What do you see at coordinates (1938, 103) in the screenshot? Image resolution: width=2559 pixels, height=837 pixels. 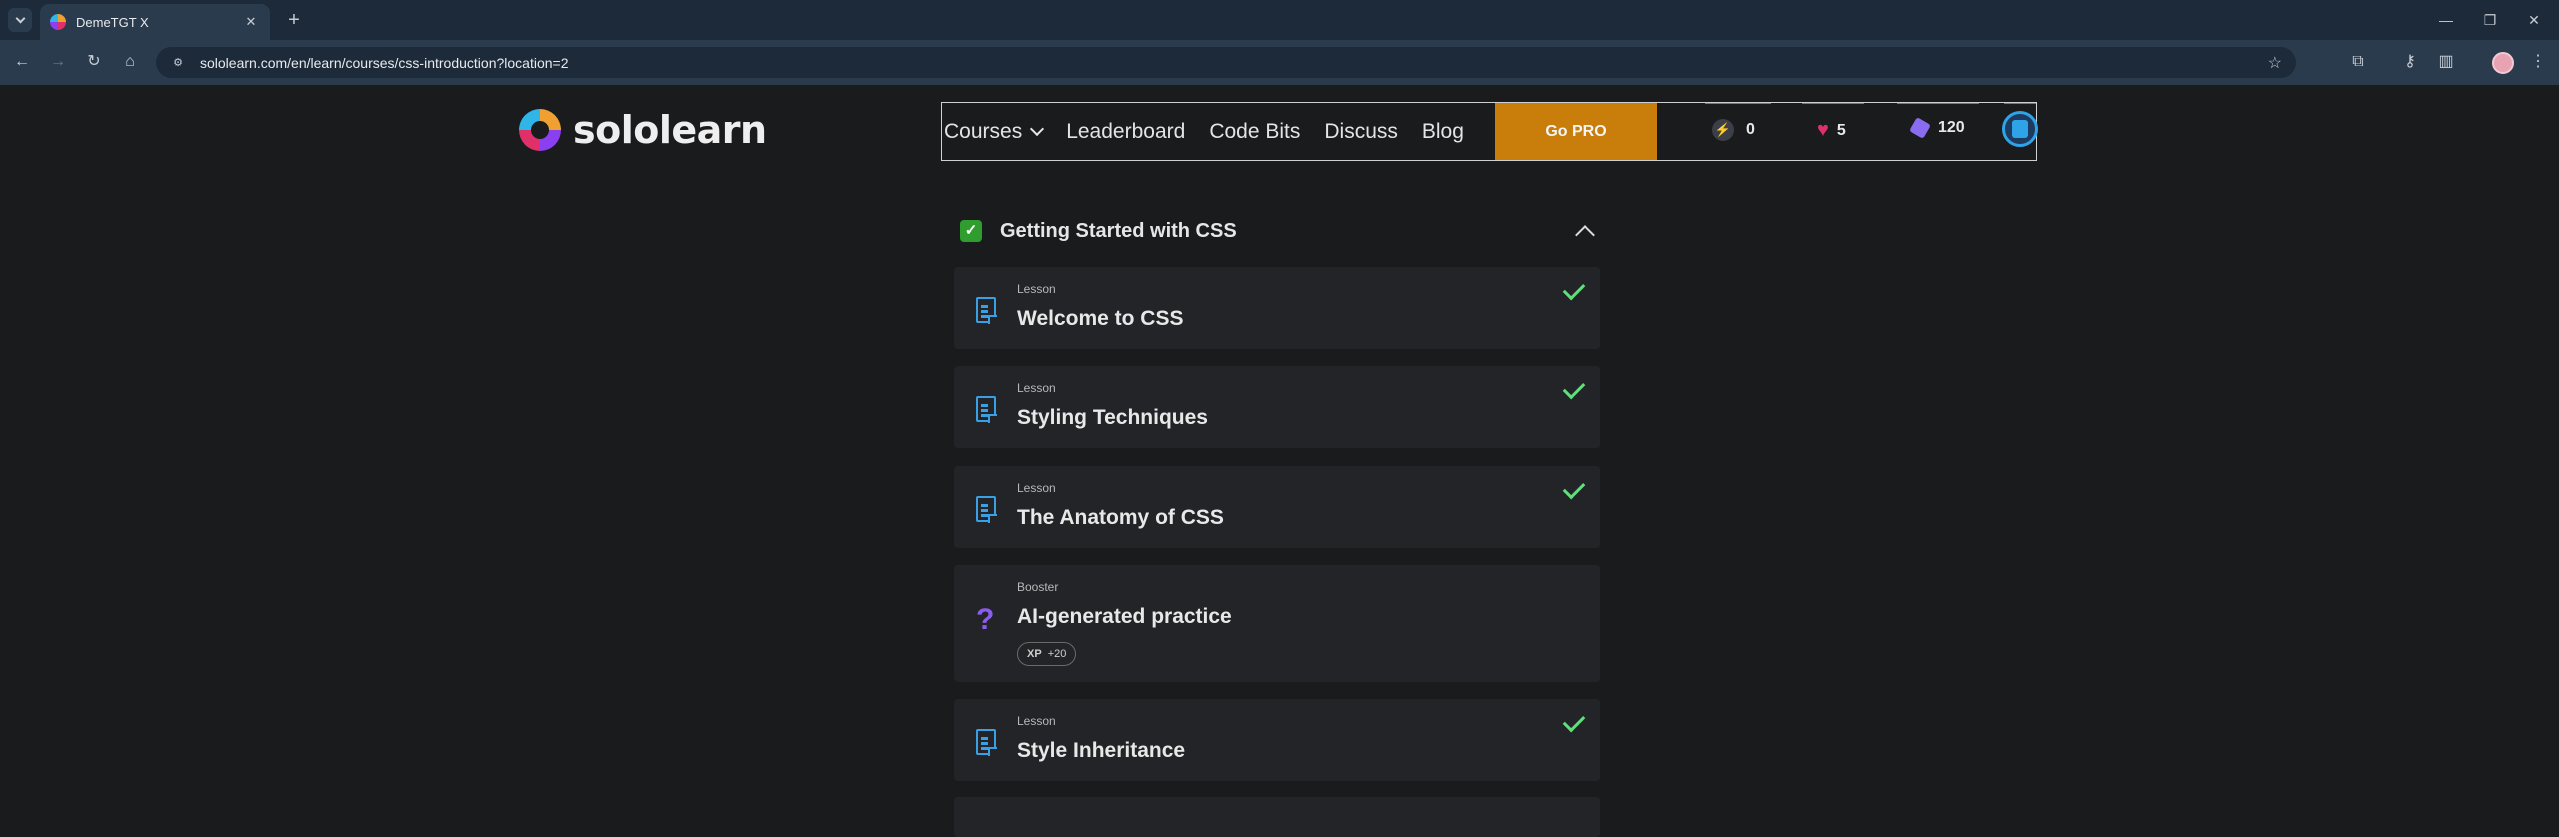 I see `gems-divider` at bounding box center [1938, 103].